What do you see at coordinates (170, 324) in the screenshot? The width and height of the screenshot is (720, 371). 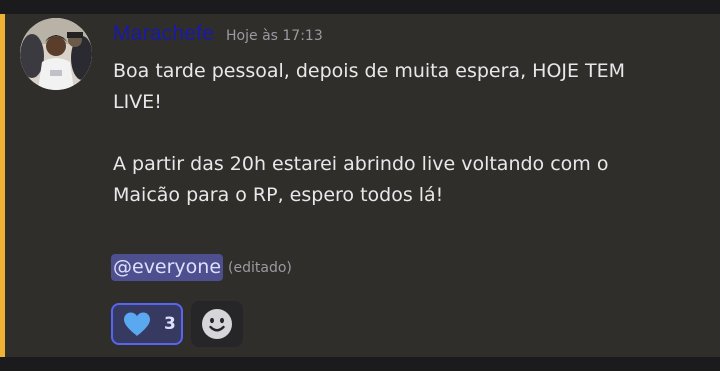 I see `reaction-count: 3` at bounding box center [170, 324].